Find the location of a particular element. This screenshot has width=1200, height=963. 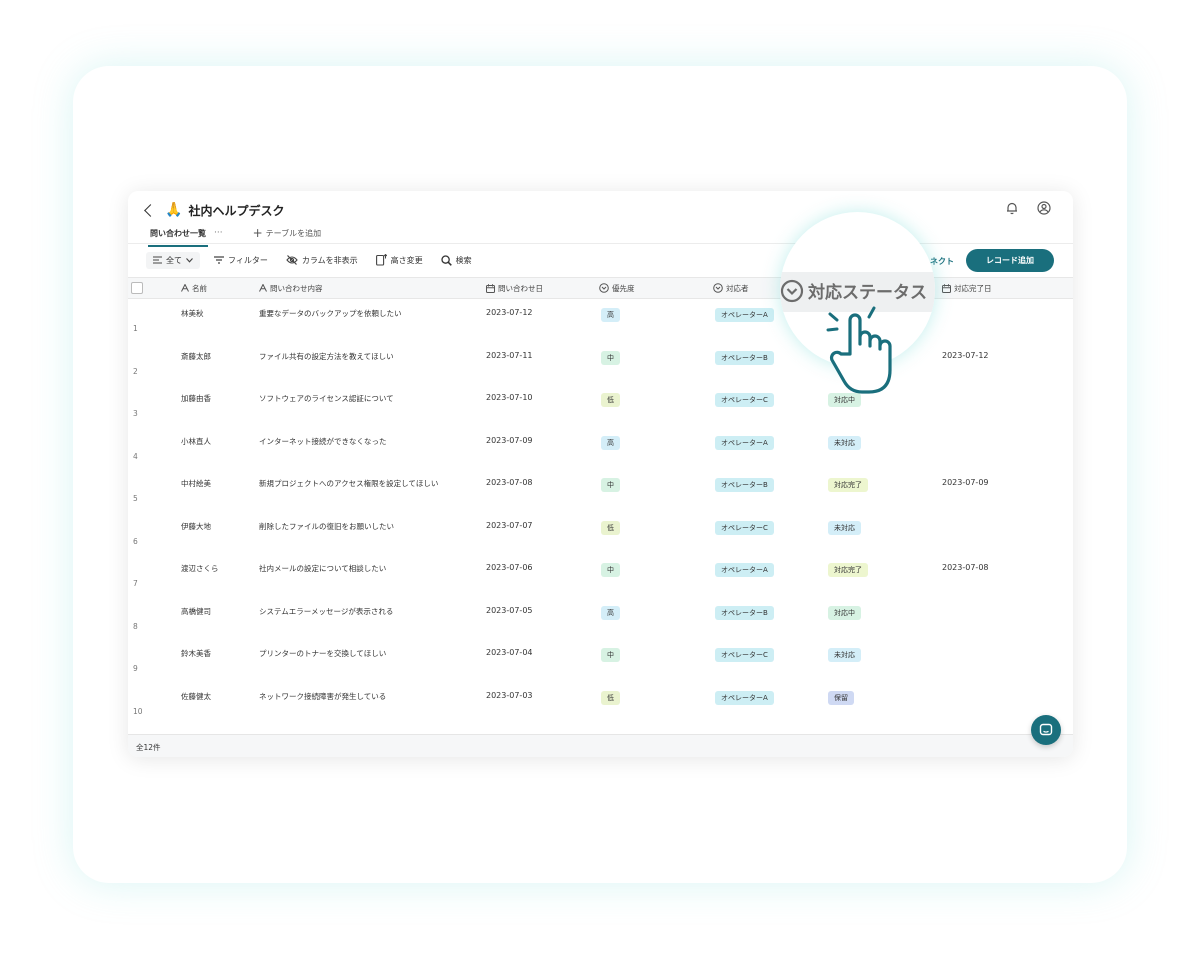

magnified-status-label: 対応ステータス is located at coordinates (867, 293).